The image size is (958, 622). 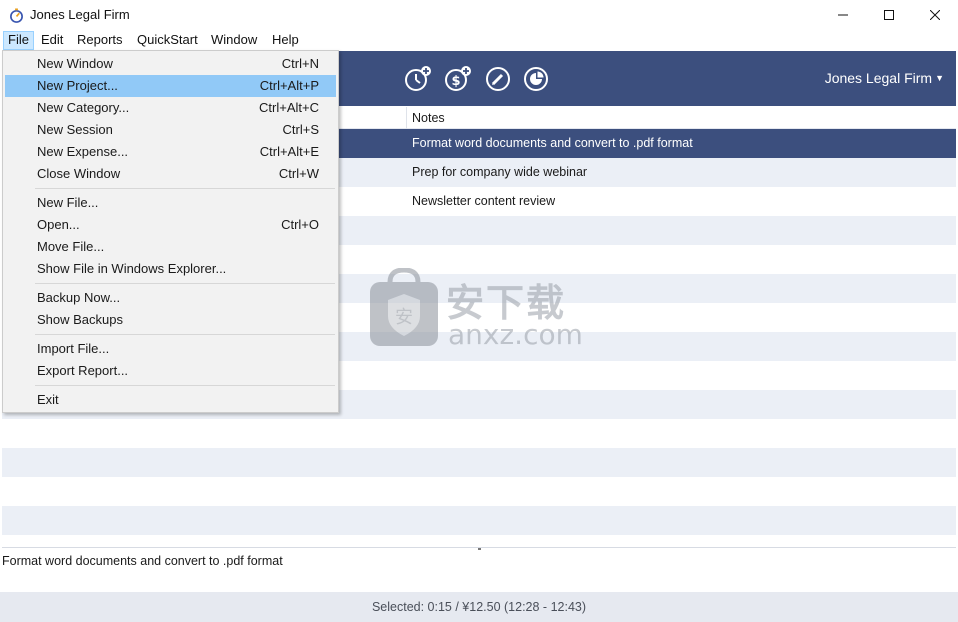 I want to click on menu-item-shortcut: Ctrl+W, so click(x=298, y=173).